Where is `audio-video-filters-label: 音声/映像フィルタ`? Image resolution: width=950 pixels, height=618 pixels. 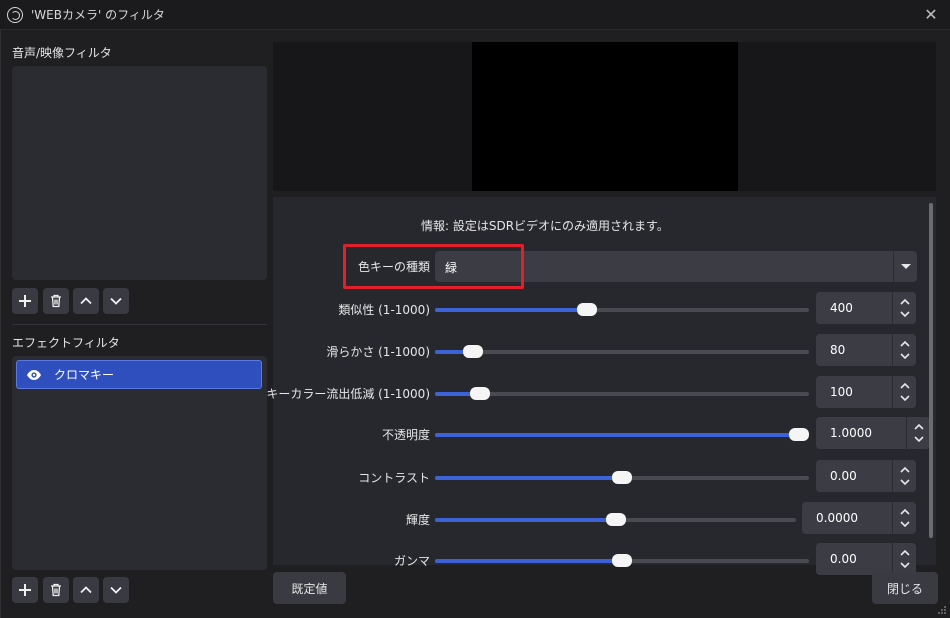
audio-video-filters-label: 音声/映像フィルタ is located at coordinates (62, 53).